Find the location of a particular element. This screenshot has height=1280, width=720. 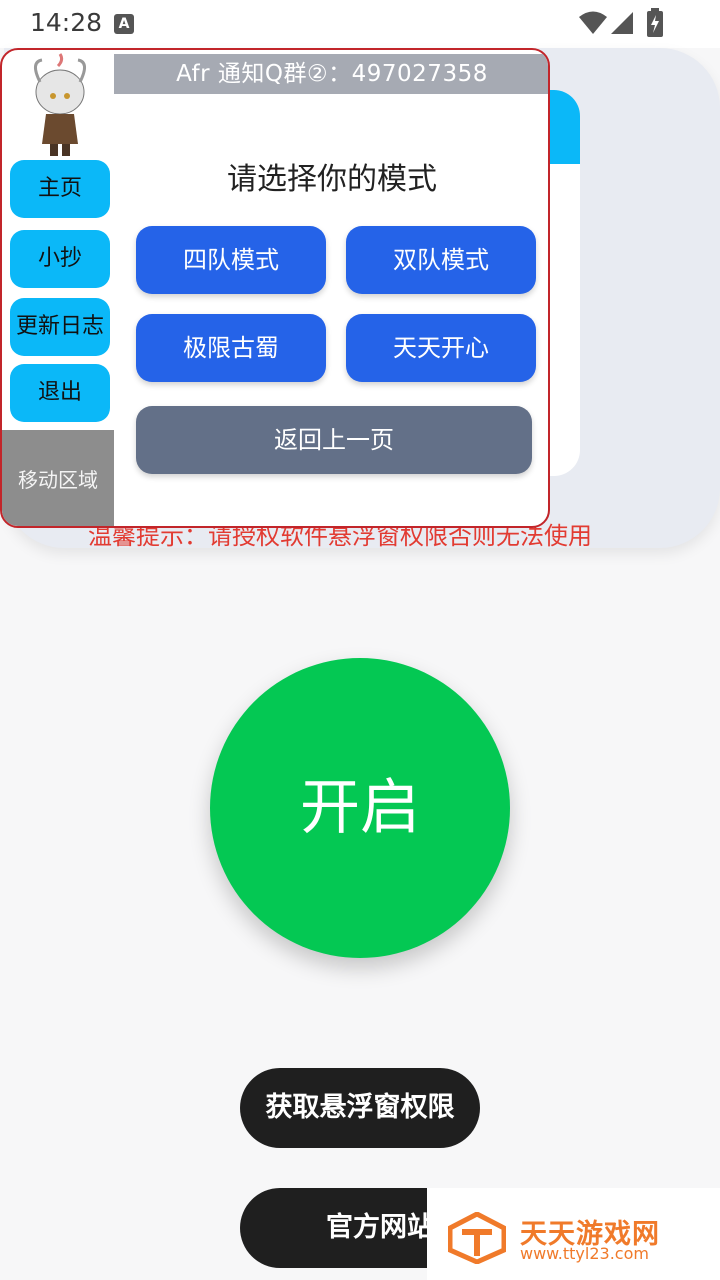

status-time: 14:28 is located at coordinates (66, 22).